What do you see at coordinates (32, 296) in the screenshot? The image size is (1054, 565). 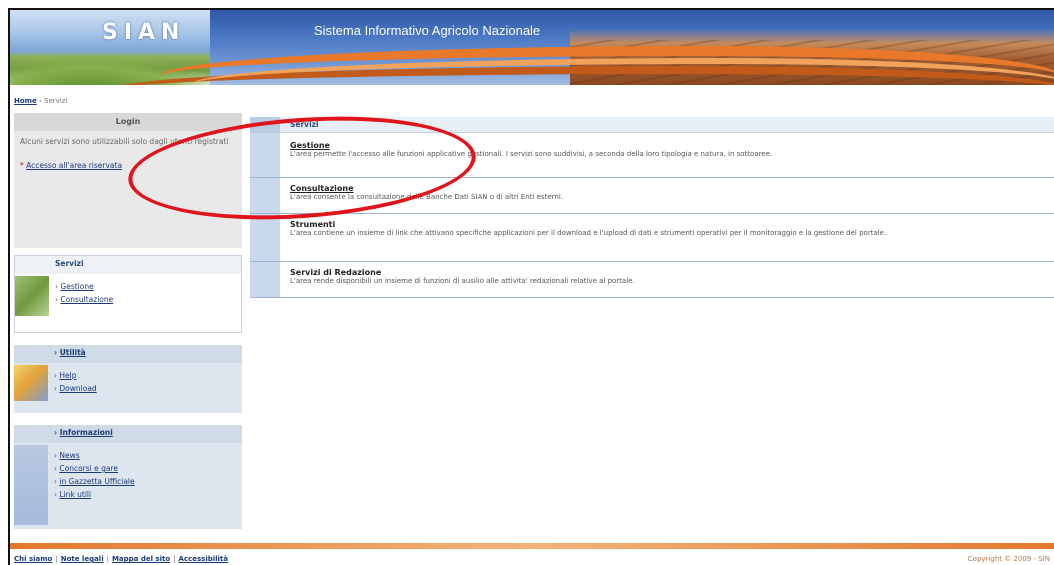 I see `services-thumbnail-icon` at bounding box center [32, 296].